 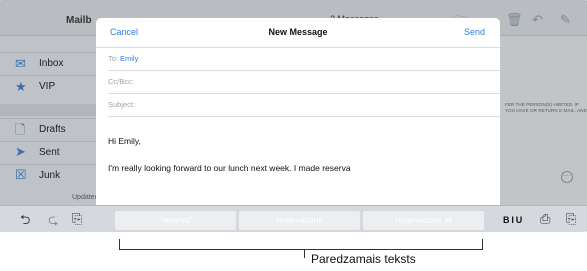 What do you see at coordinates (304, 253) in the screenshot?
I see `callout-pointer` at bounding box center [304, 253].